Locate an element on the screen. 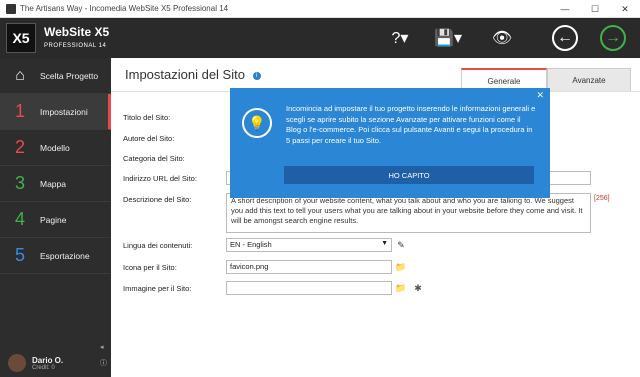 The image size is (640, 377). url-label: Indirizzo URL del Sito: is located at coordinates (160, 178).